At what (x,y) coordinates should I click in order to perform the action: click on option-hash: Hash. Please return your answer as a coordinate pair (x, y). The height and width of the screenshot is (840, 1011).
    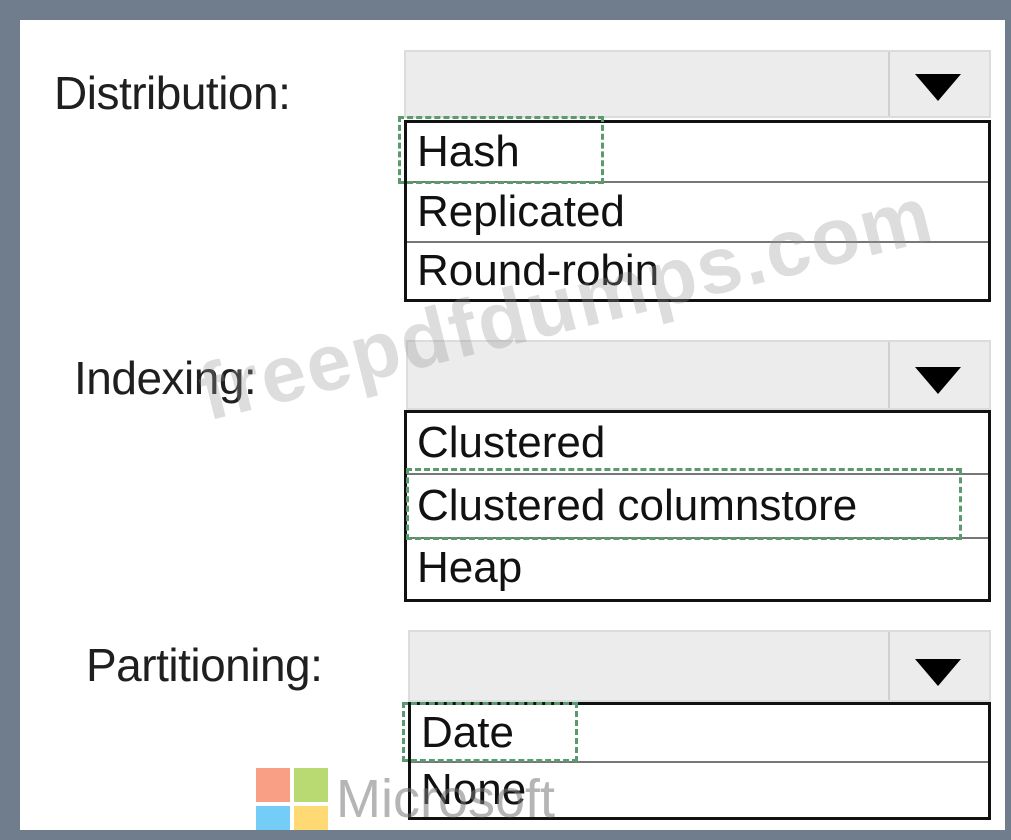
    Looking at the image, I should click on (697, 153).